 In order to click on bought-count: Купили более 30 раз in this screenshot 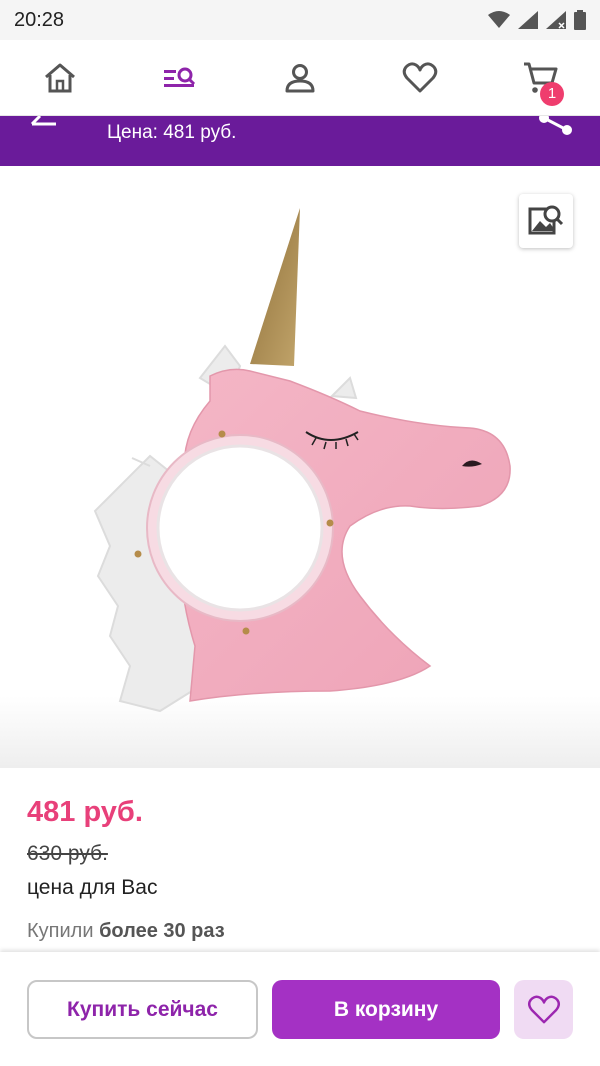, I will do `click(126, 931)`.